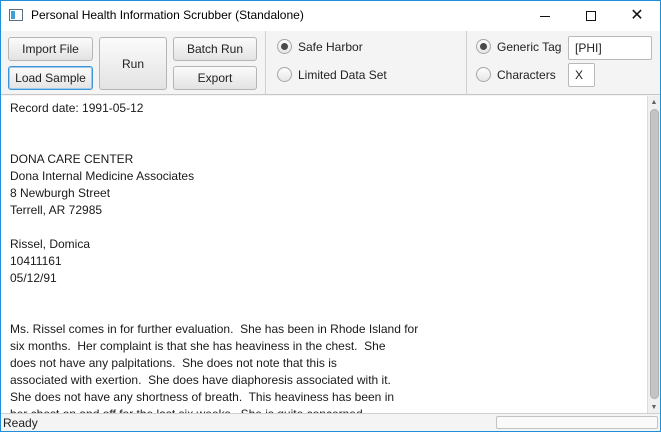  I want to click on app-window-icon, so click(16, 15).